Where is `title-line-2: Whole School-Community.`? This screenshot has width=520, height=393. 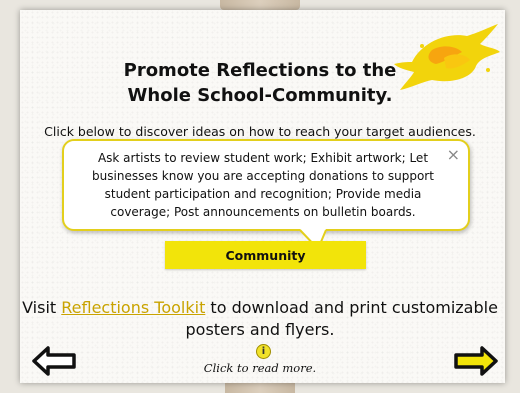
title-line-2: Whole School-Community. is located at coordinates (260, 95).